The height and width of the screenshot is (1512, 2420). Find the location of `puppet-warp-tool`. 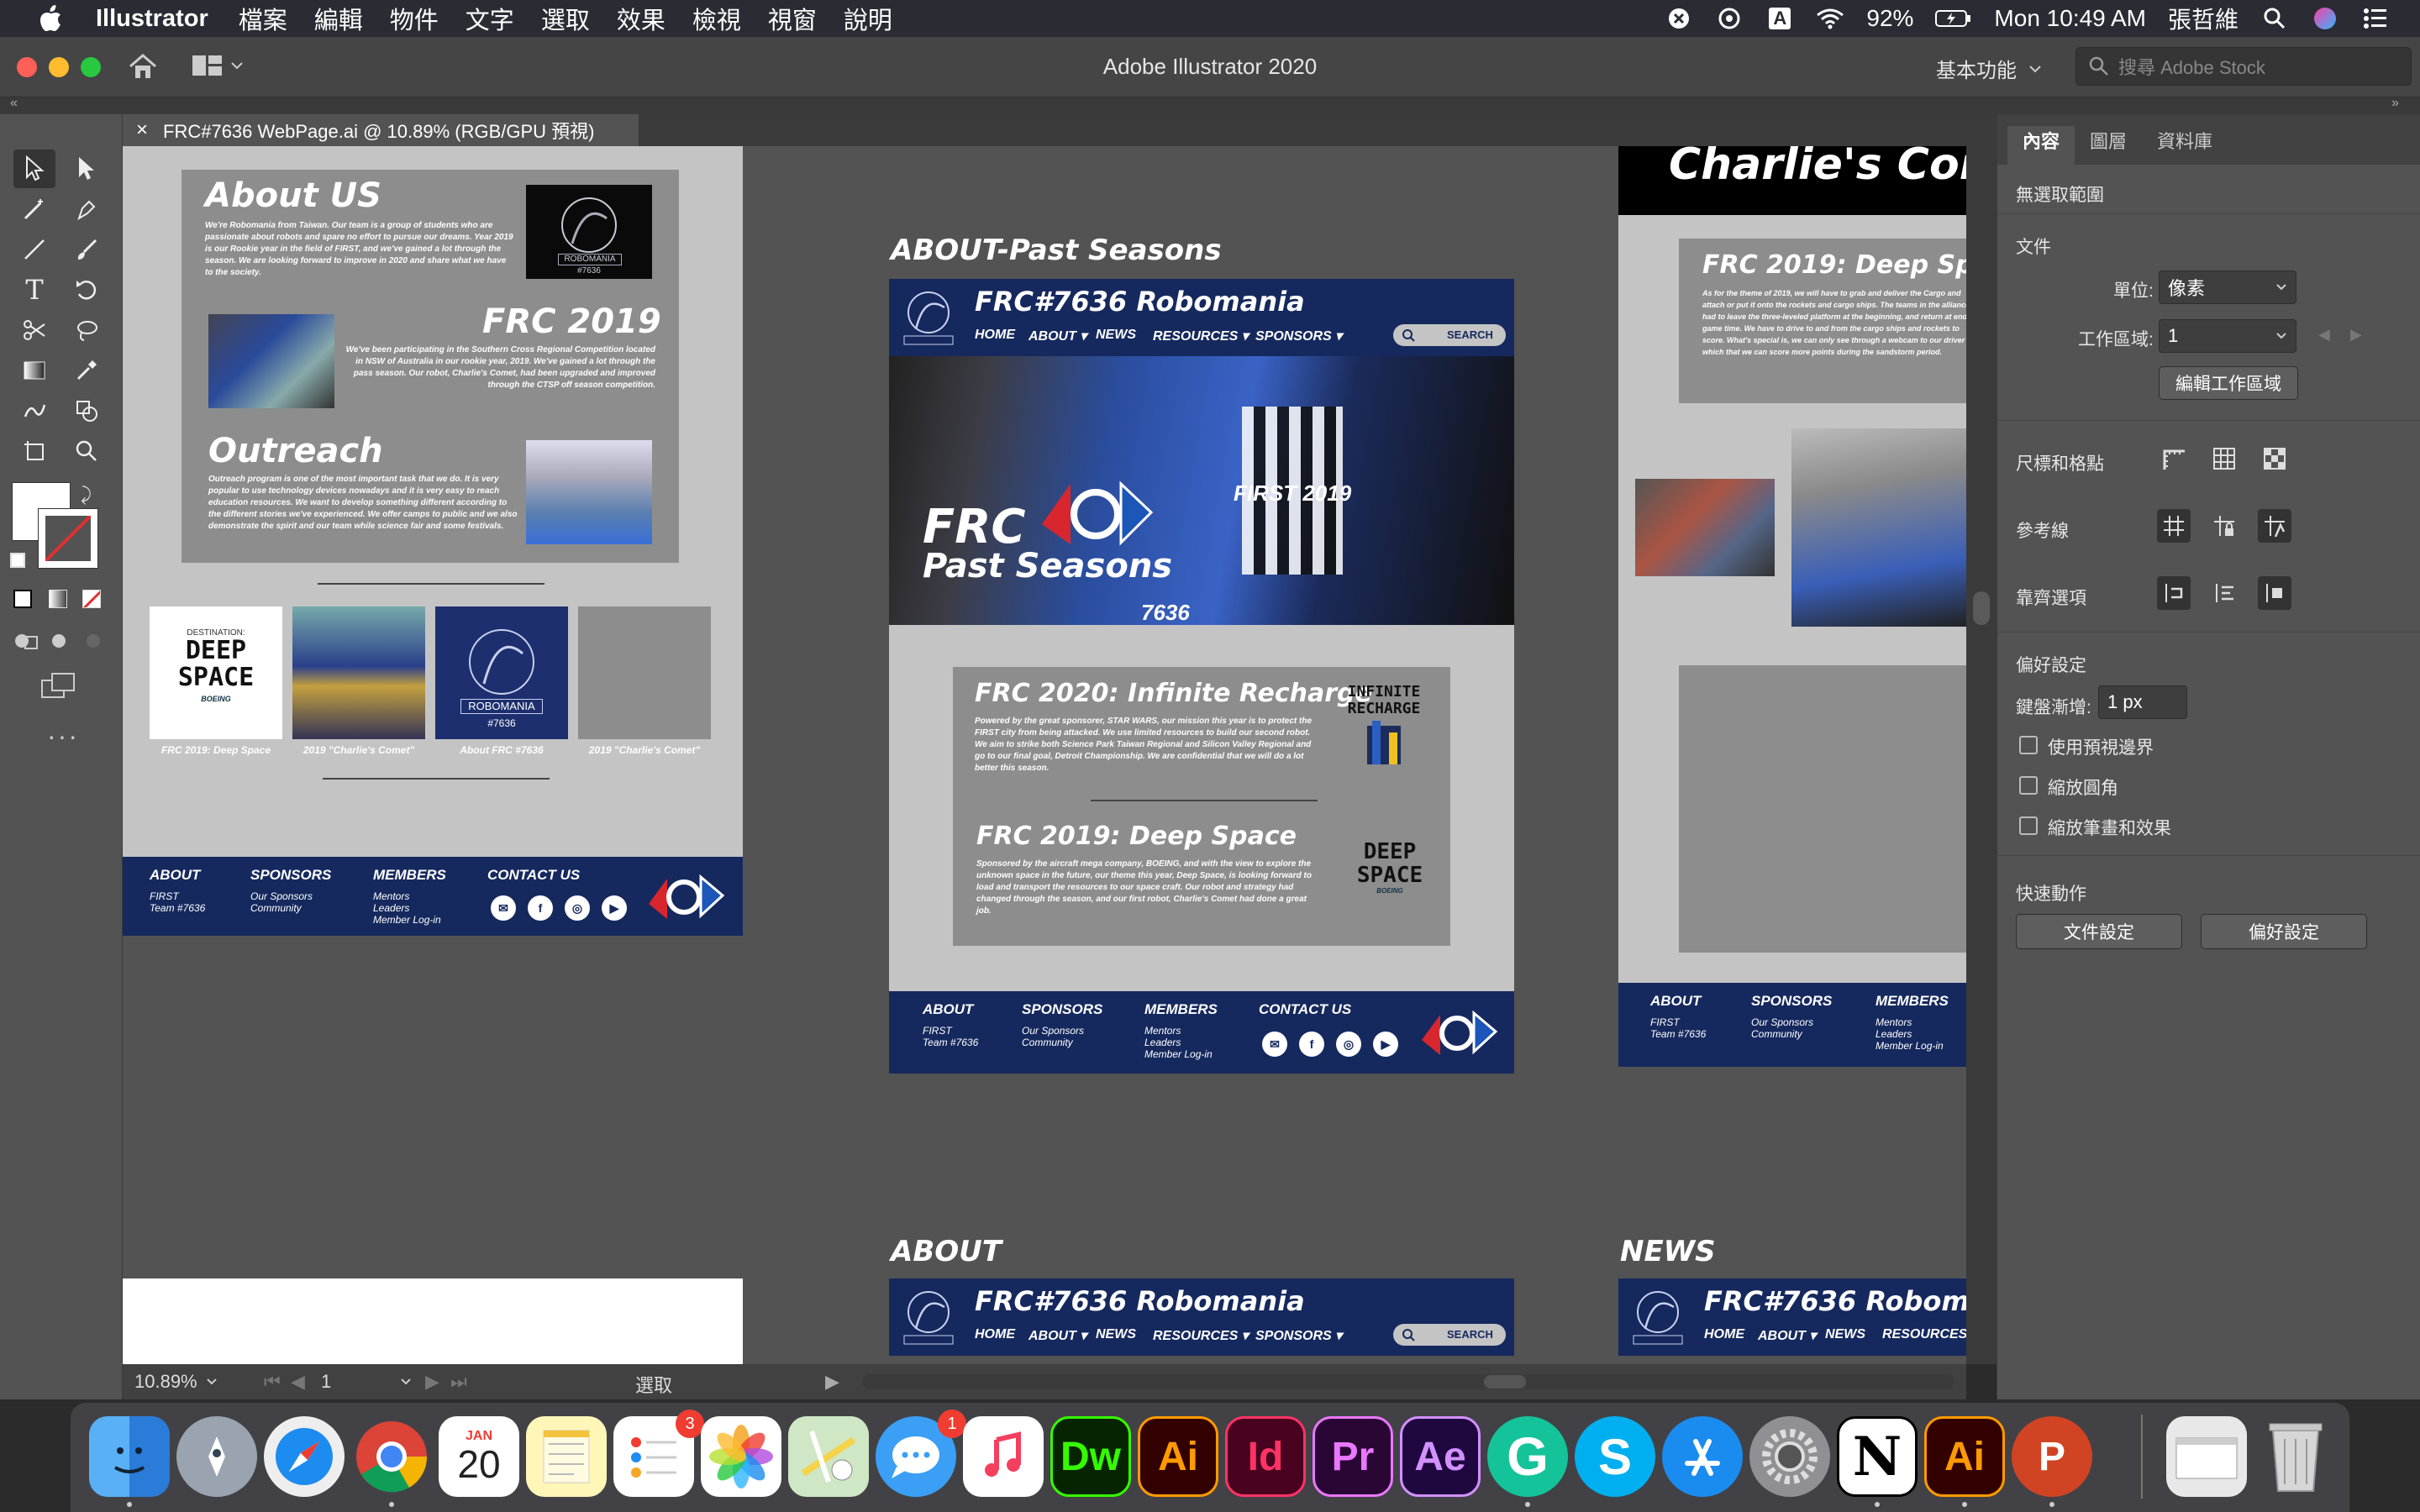

puppet-warp-tool is located at coordinates (34, 410).